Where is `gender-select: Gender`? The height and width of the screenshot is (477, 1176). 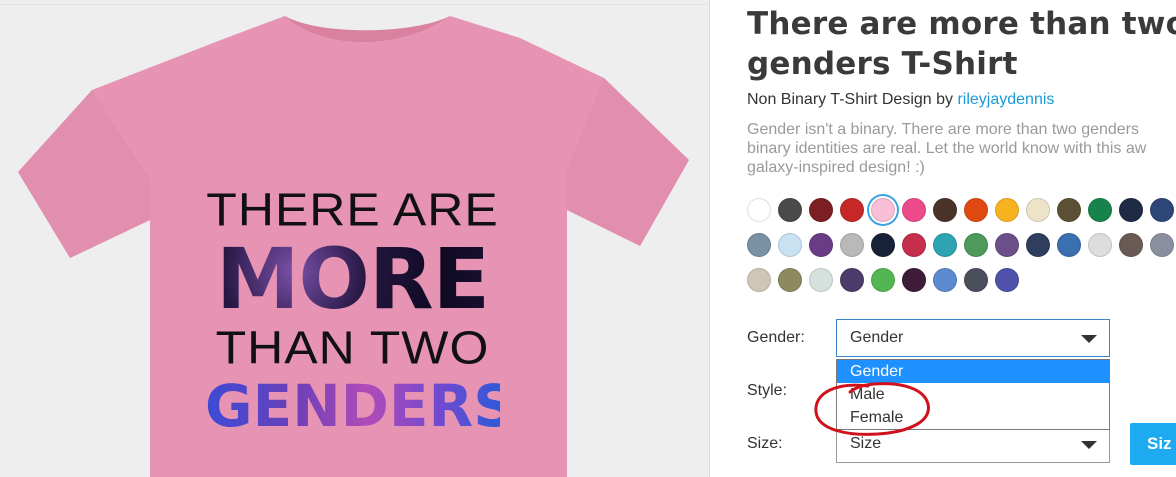 gender-select: Gender is located at coordinates (973, 338).